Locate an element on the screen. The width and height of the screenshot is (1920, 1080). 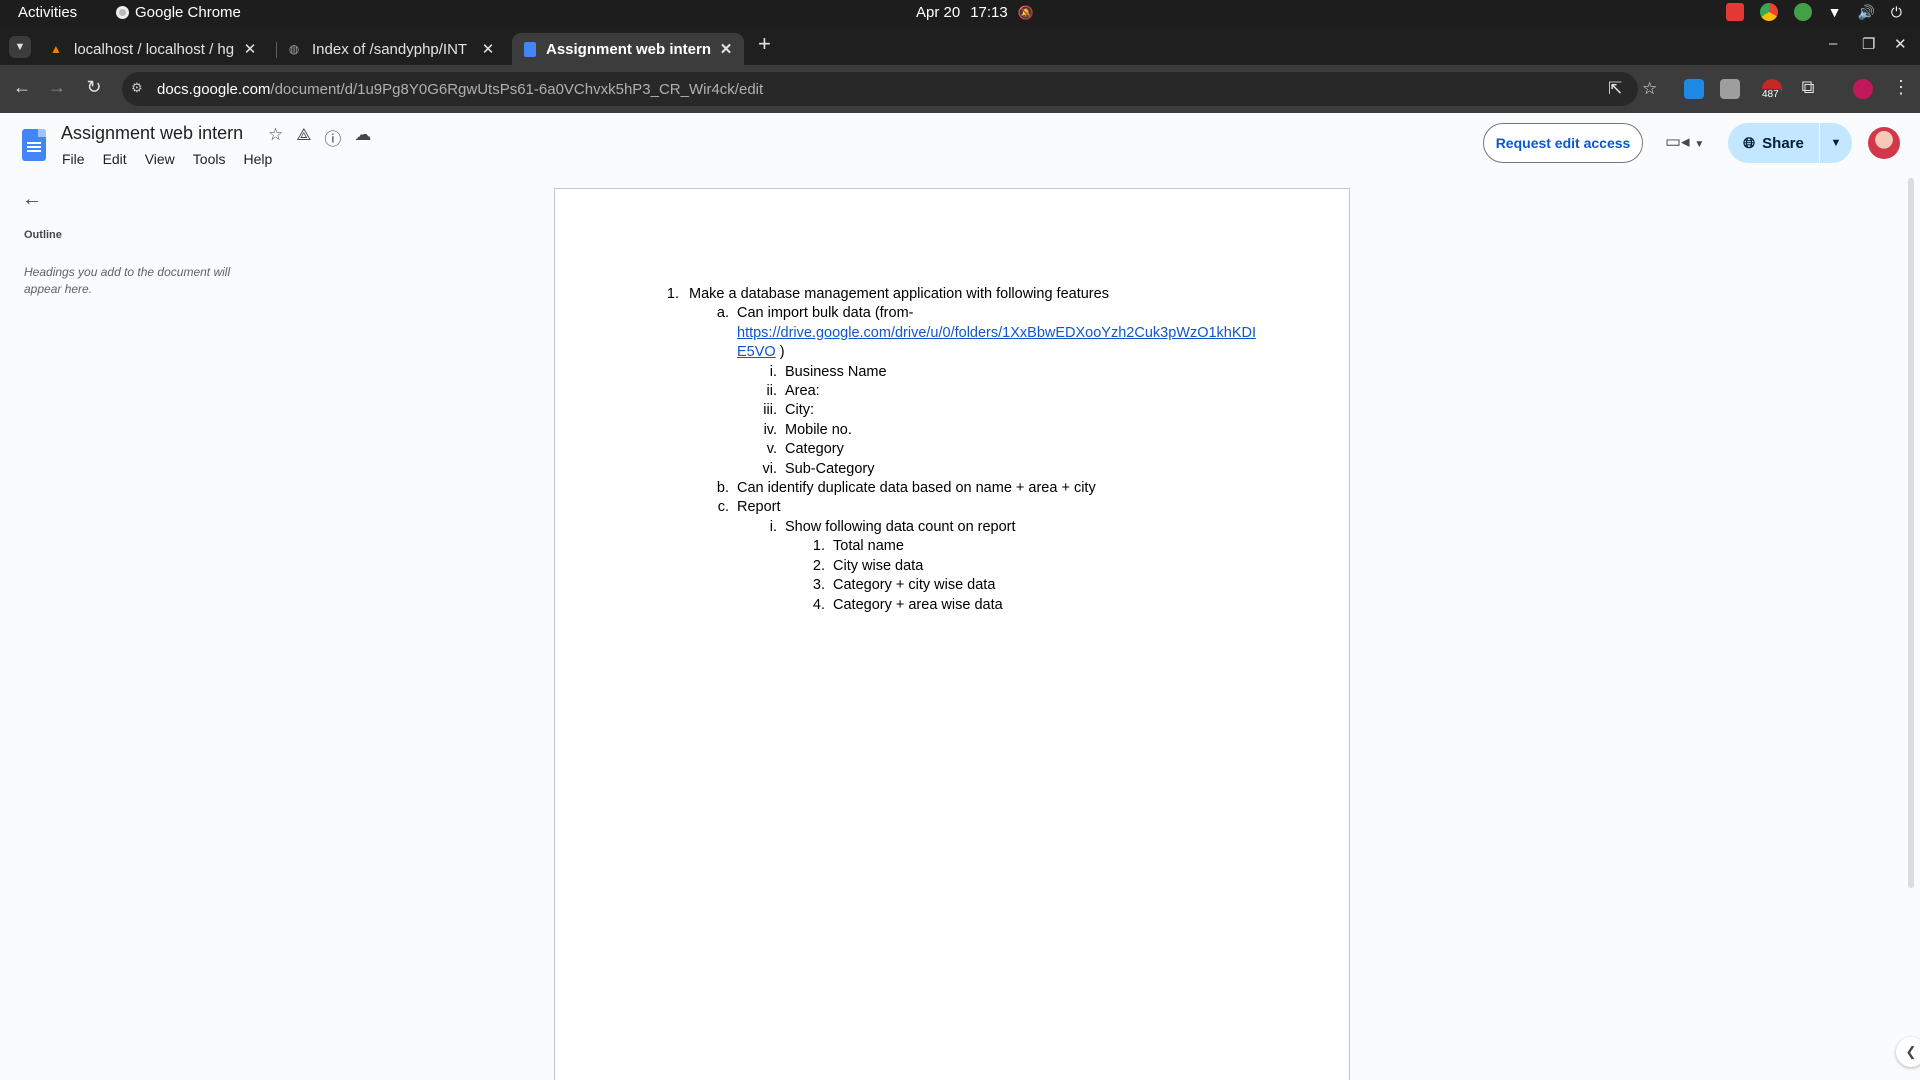
bookmark-star-icon: ☆ is located at coordinates (1649, 89).